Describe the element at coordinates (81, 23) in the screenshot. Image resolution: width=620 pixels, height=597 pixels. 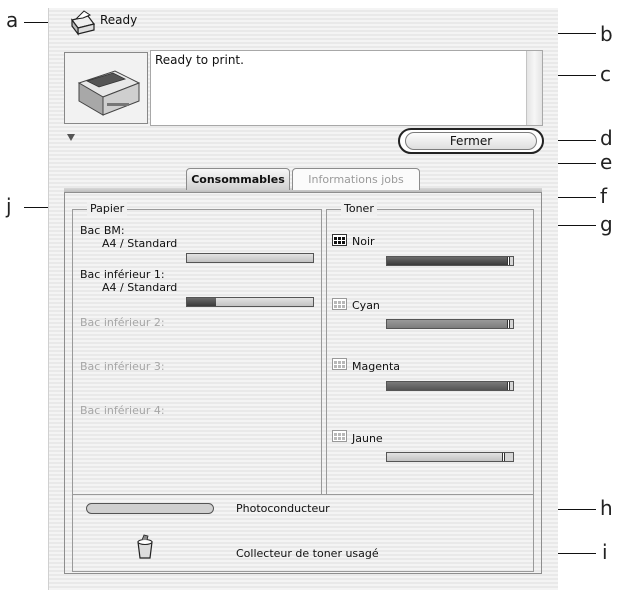
I see `printer-icon` at that location.